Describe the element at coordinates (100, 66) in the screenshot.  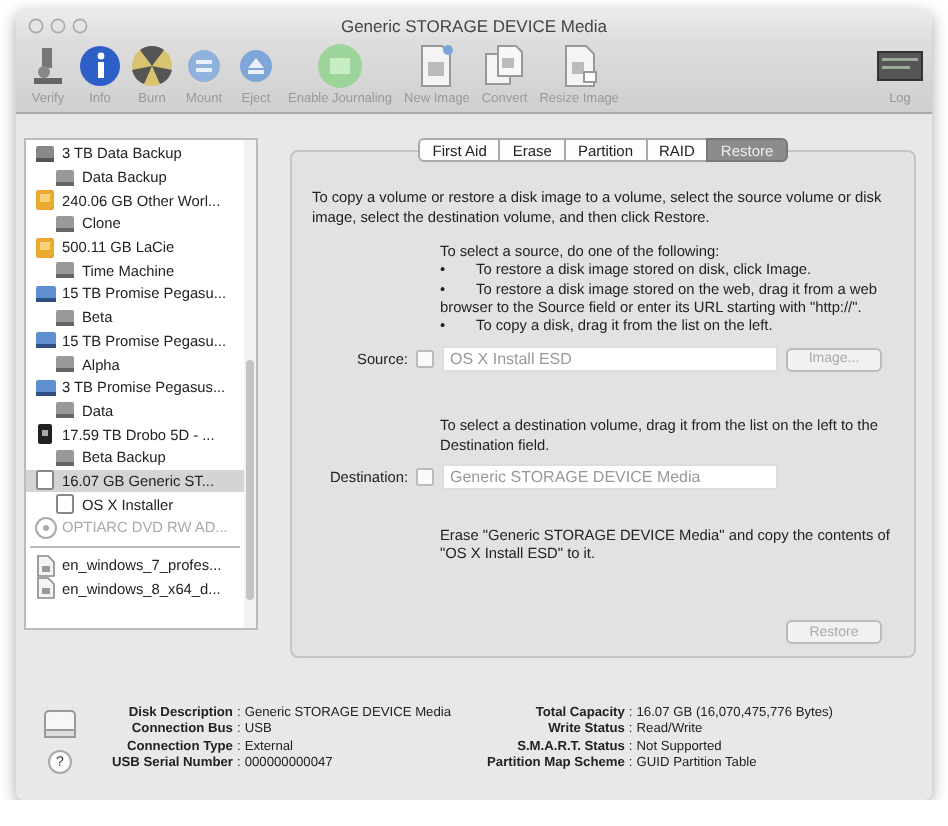
I see `info-icon` at that location.